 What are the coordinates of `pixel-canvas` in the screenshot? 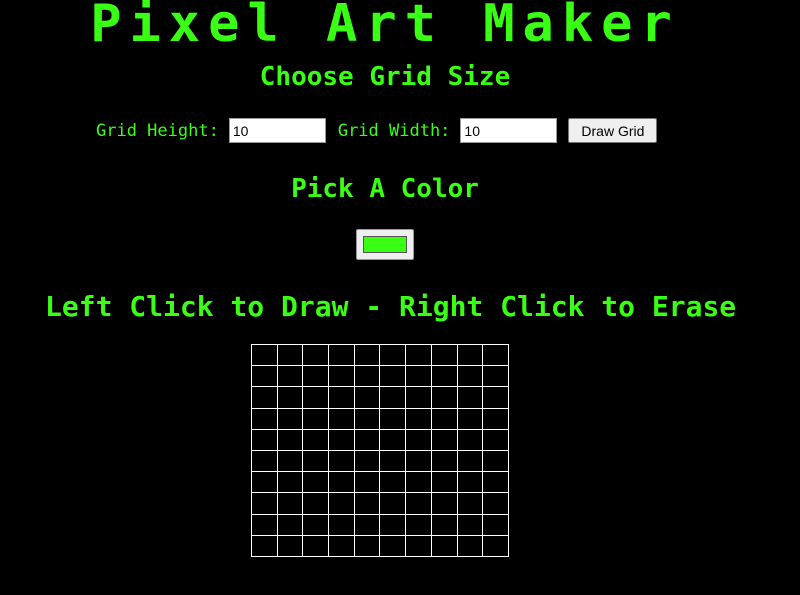 It's located at (380, 450).